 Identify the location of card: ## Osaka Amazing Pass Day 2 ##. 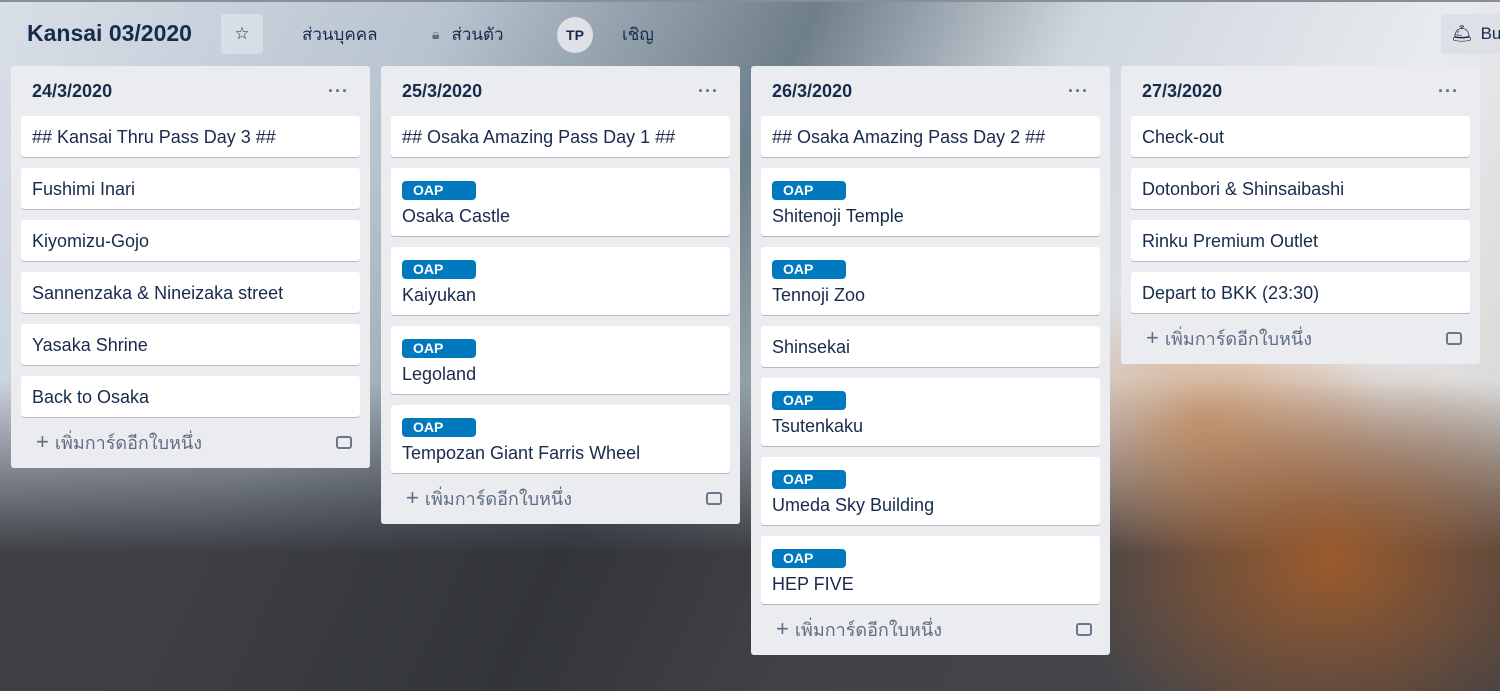
(930, 136).